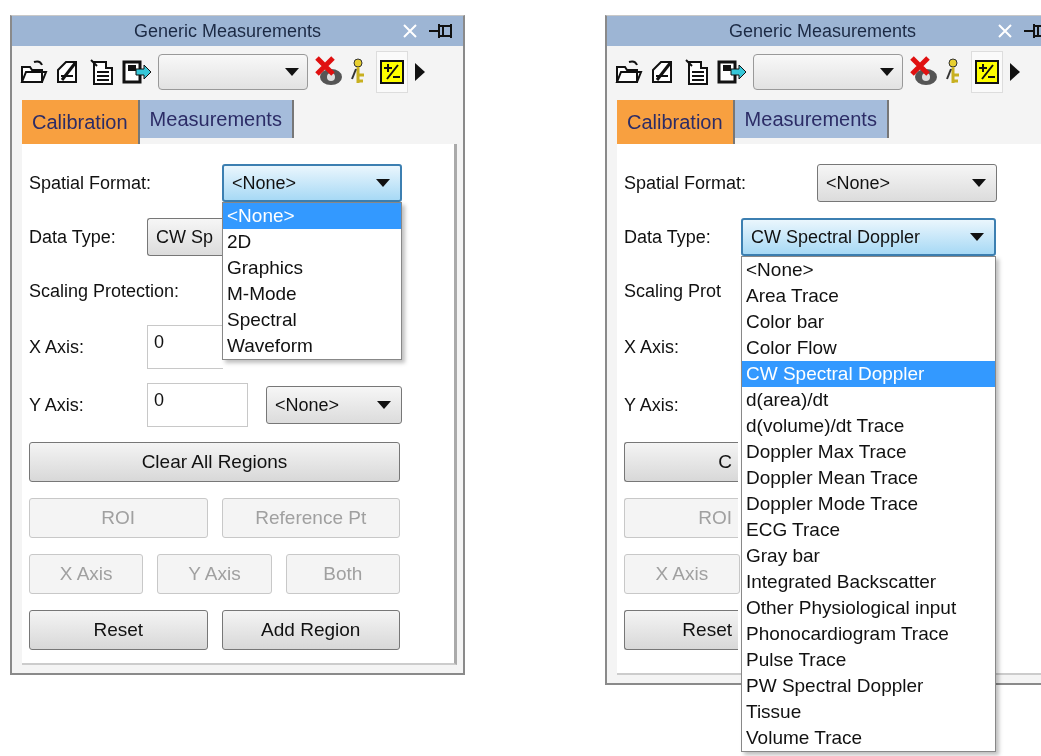 This screenshot has width=1041, height=756. I want to click on dropdown-option: Color Flow, so click(868, 348).